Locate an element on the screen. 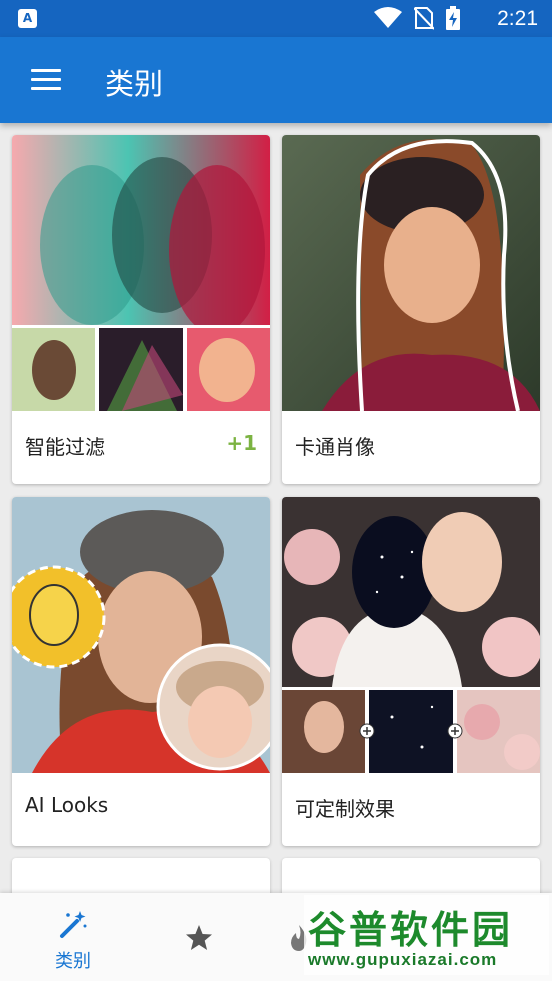 The width and height of the screenshot is (552, 981). nav-label: 类别 is located at coordinates (73, 961).